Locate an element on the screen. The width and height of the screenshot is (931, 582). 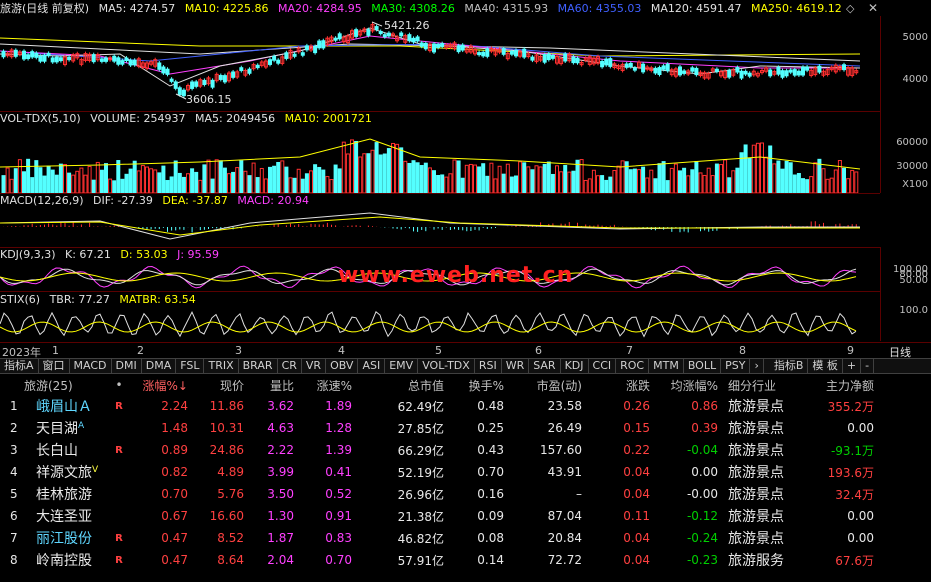
tab-kdj: KDJ is located at coordinates (575, 366).